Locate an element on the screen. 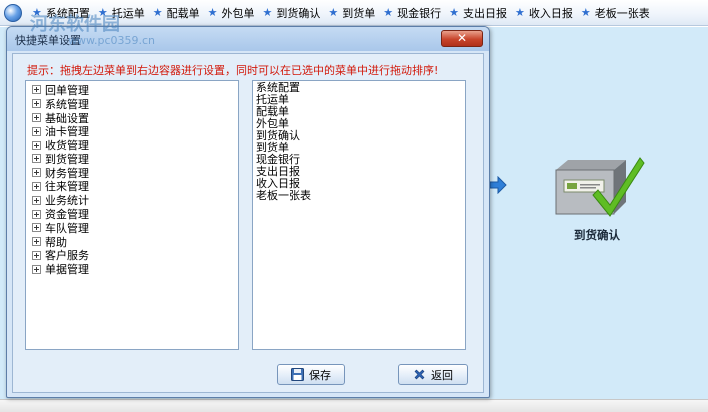 The height and width of the screenshot is (412, 708). close-button: ✕ is located at coordinates (462, 38).